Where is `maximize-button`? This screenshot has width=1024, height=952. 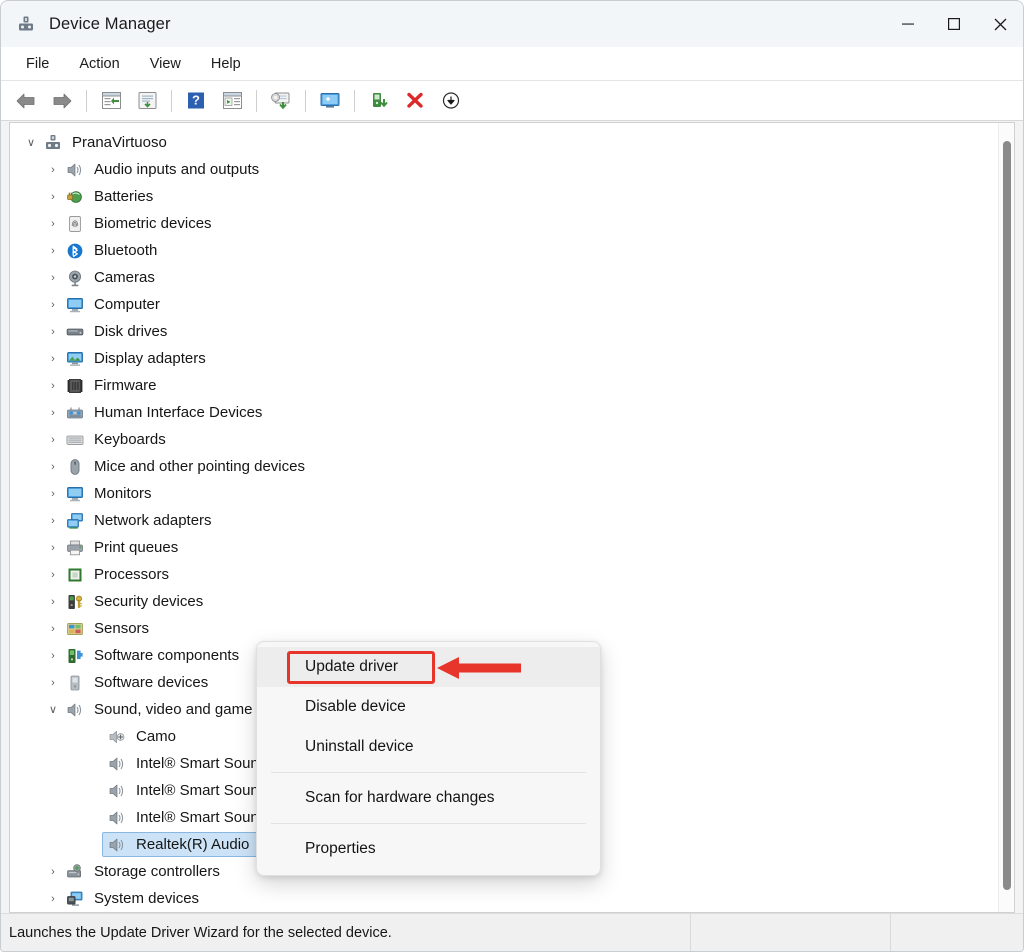
maximize-button is located at coordinates (954, 24).